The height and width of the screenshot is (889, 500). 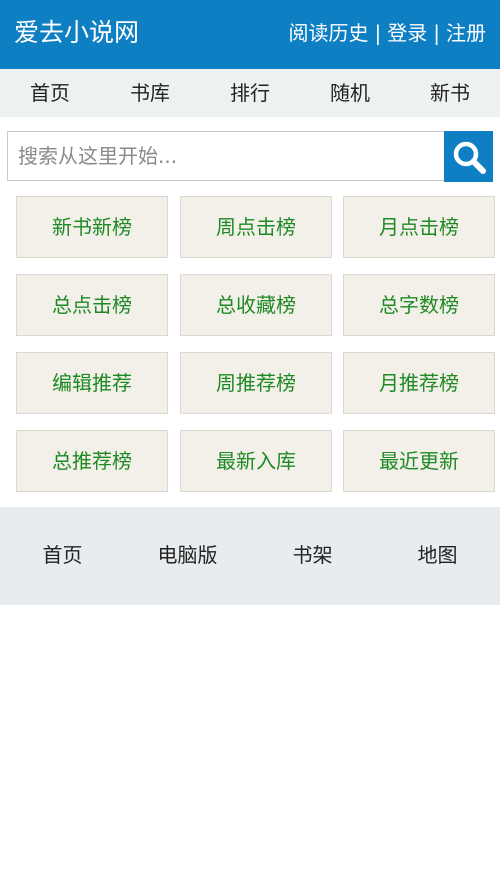 What do you see at coordinates (92, 227) in the screenshot?
I see `rank-new-books: 新书新榜` at bounding box center [92, 227].